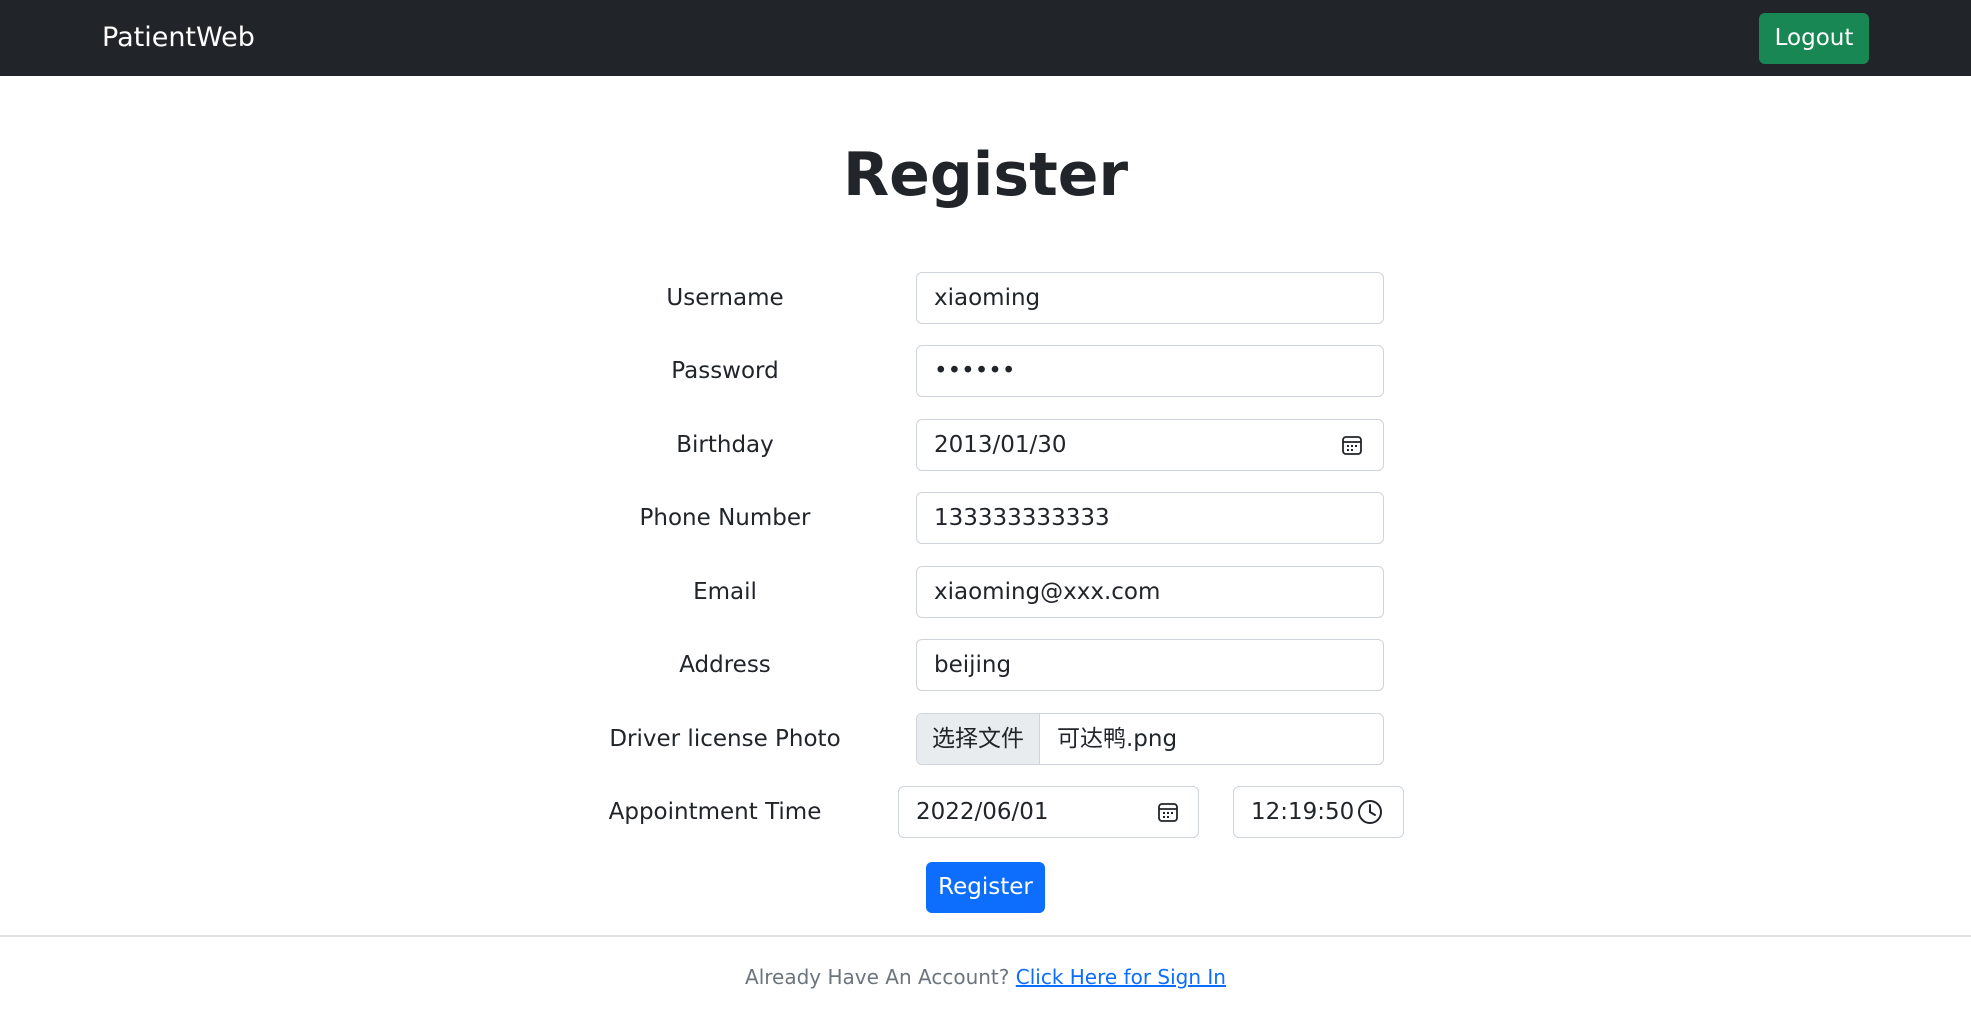 This screenshot has height=1036, width=1971. I want to click on username-input: xiaoming, so click(1150, 298).